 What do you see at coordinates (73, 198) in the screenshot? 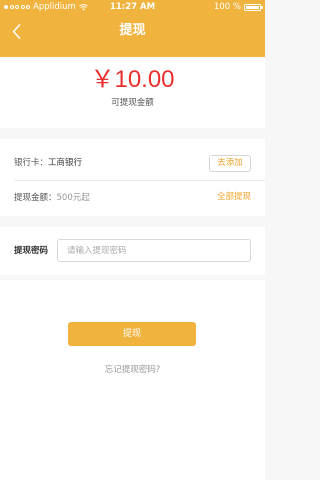
I see `withdraw-amount-hint: 500元起` at bounding box center [73, 198].